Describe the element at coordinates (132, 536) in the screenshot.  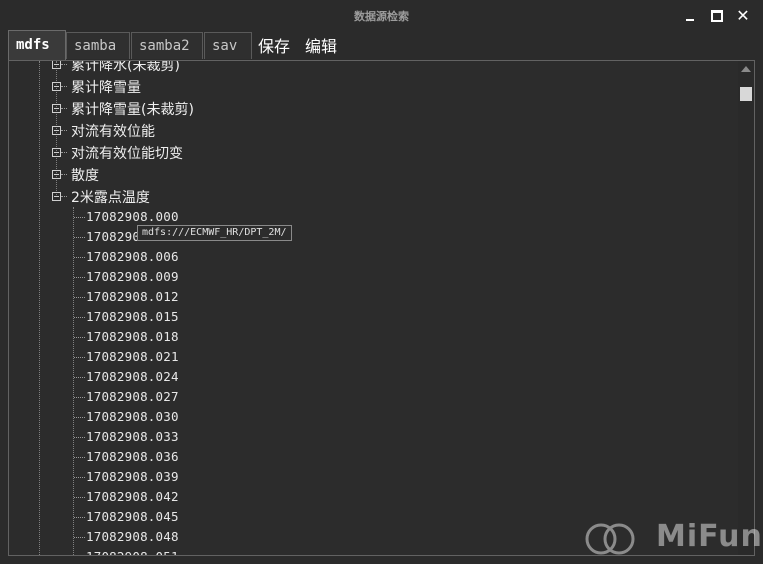
I see `tree-leaf-label: 17082908.048` at that location.